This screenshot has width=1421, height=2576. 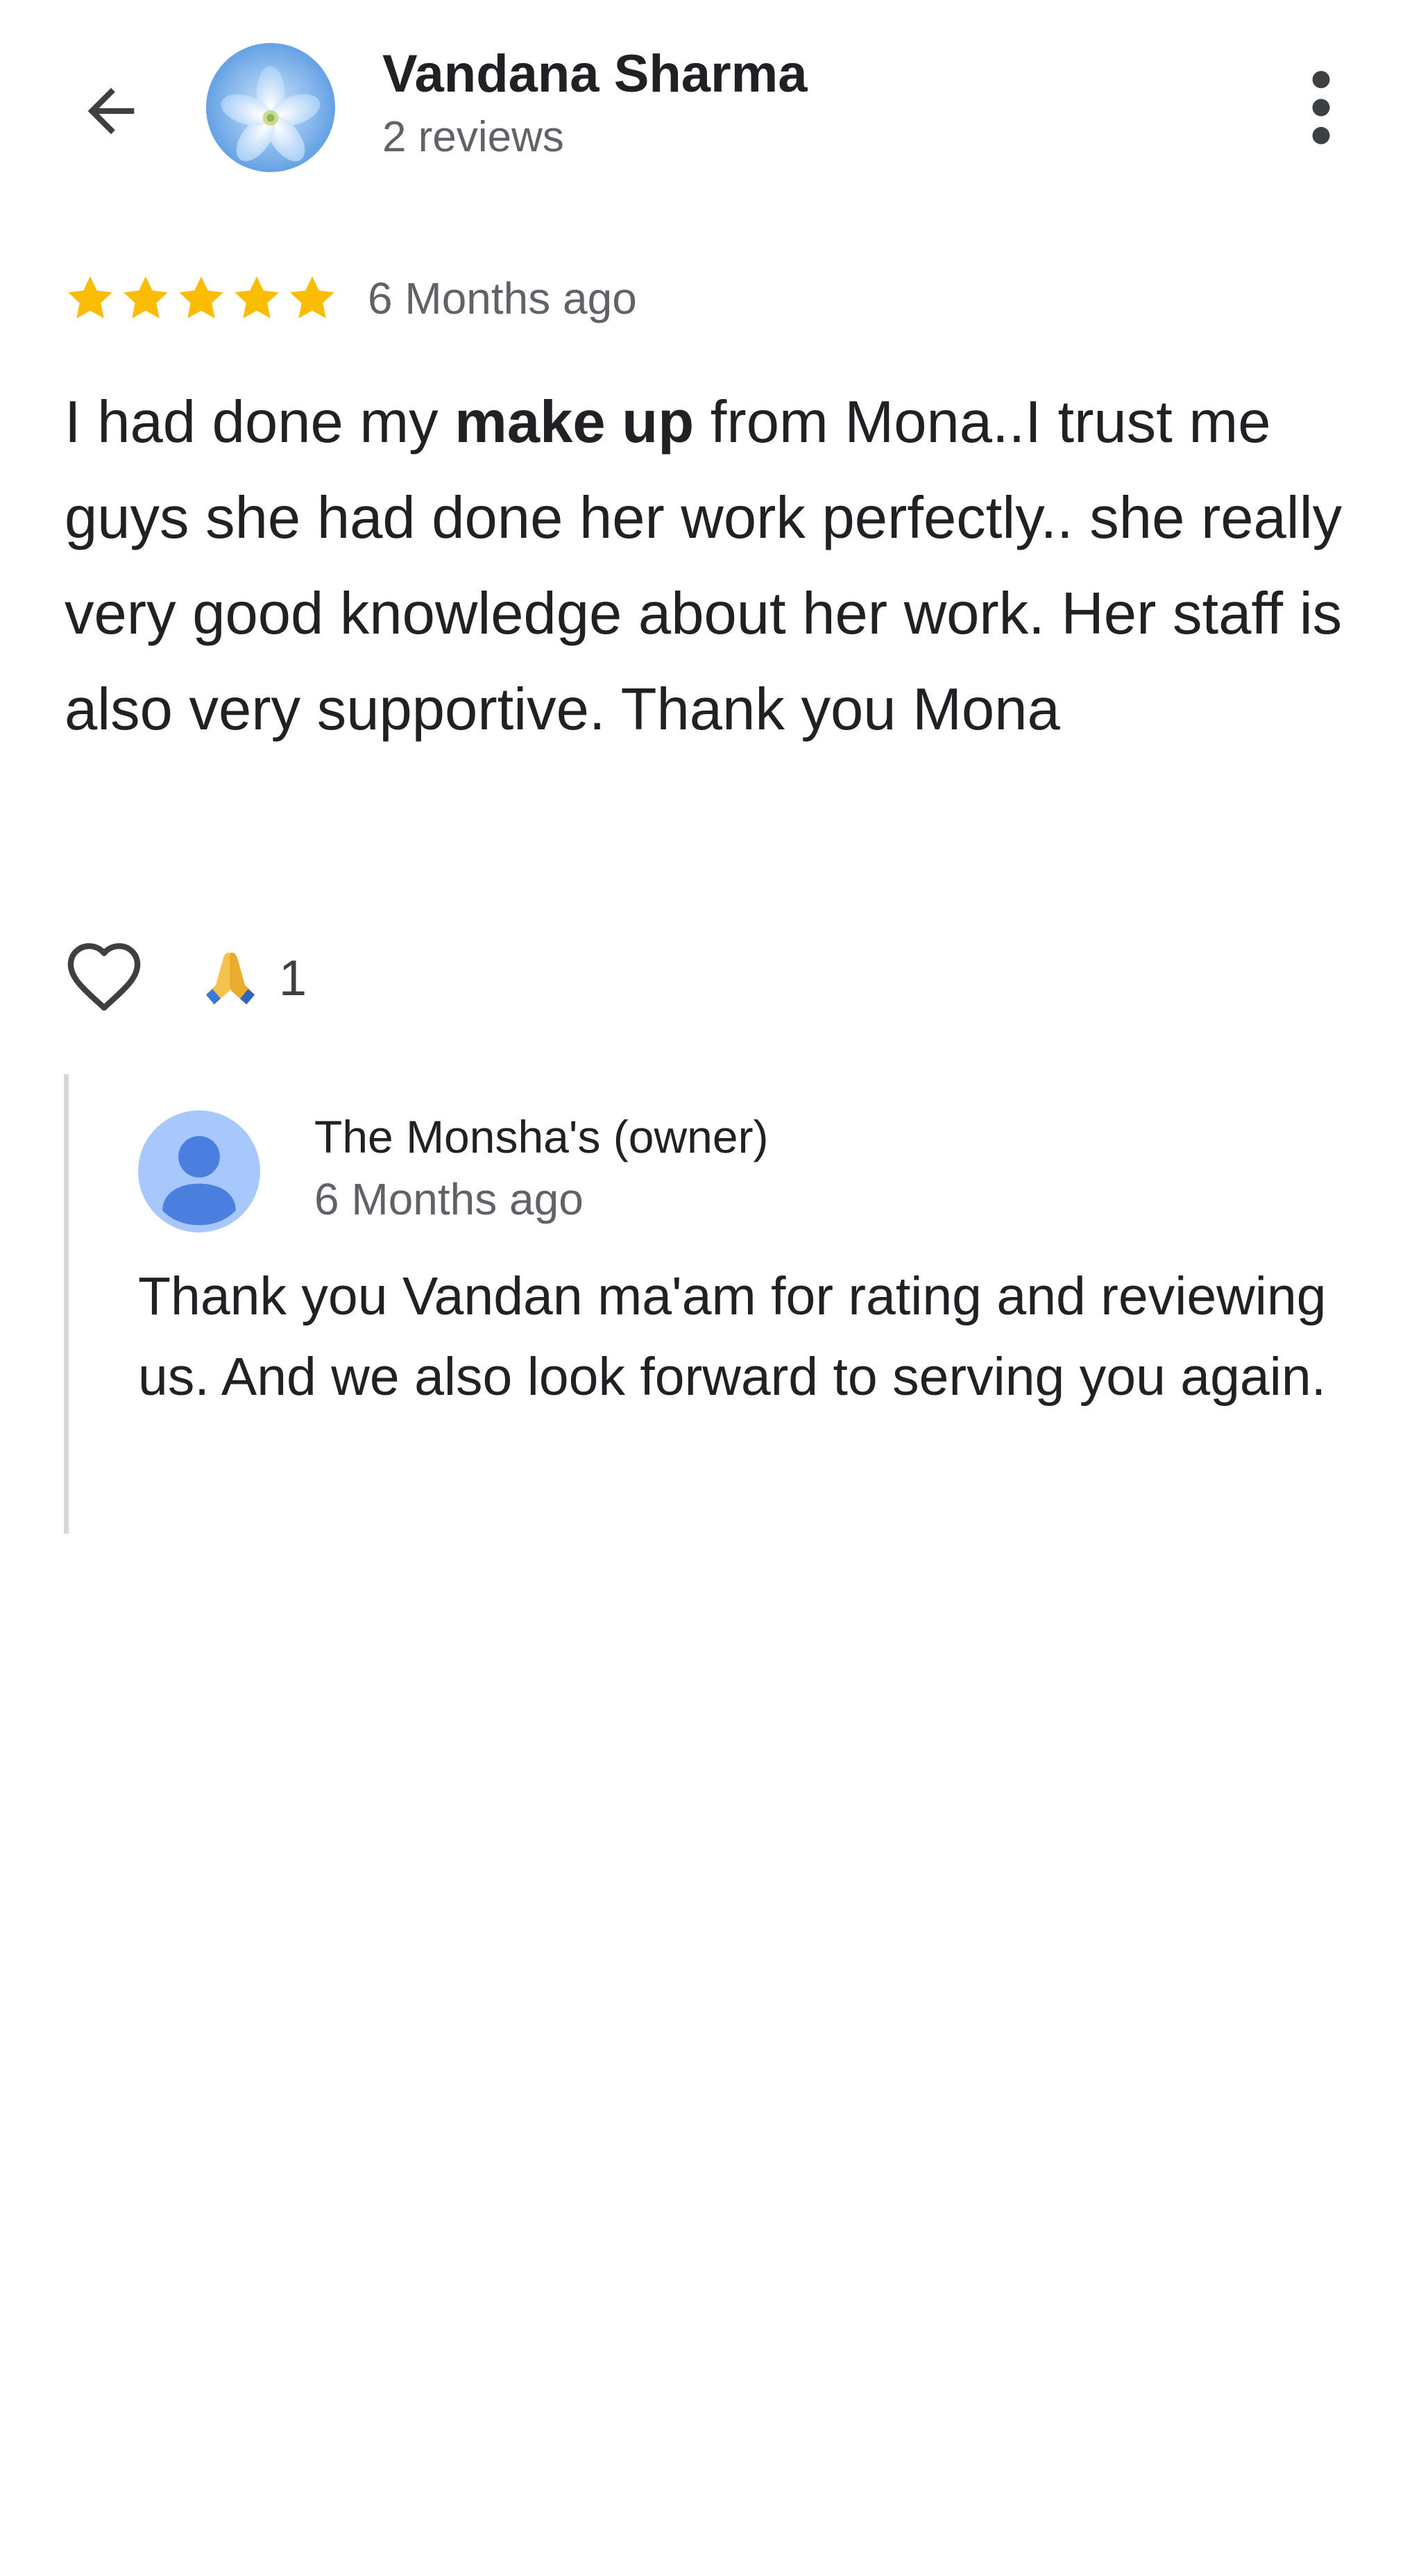 What do you see at coordinates (230, 979) in the screenshot?
I see `folded-hands-emoji` at bounding box center [230, 979].